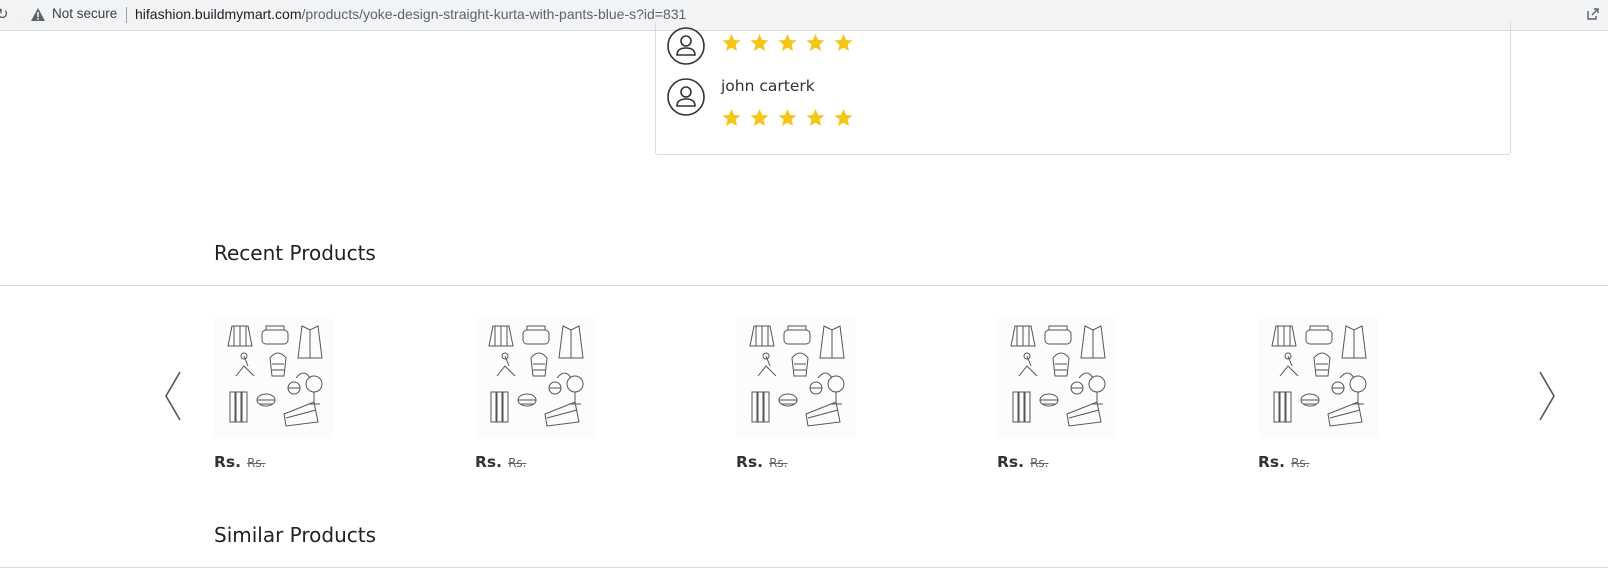  I want to click on address-separator, so click(126, 15).